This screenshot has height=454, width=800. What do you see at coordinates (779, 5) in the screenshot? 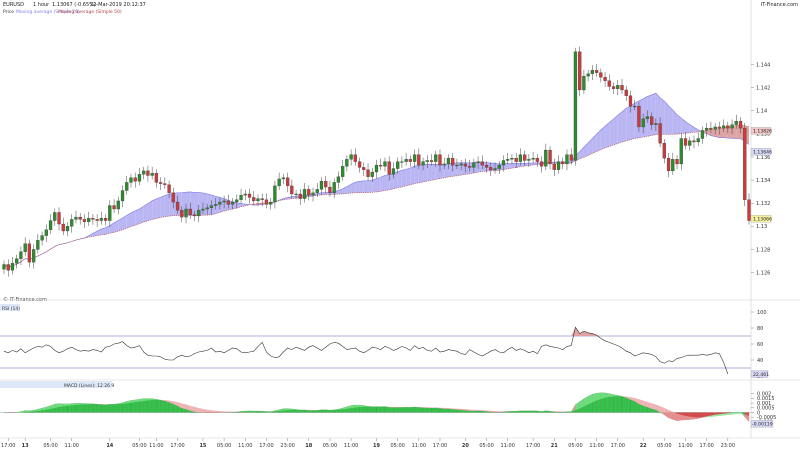
I see `header-brand: IT-Finance.com` at bounding box center [779, 5].